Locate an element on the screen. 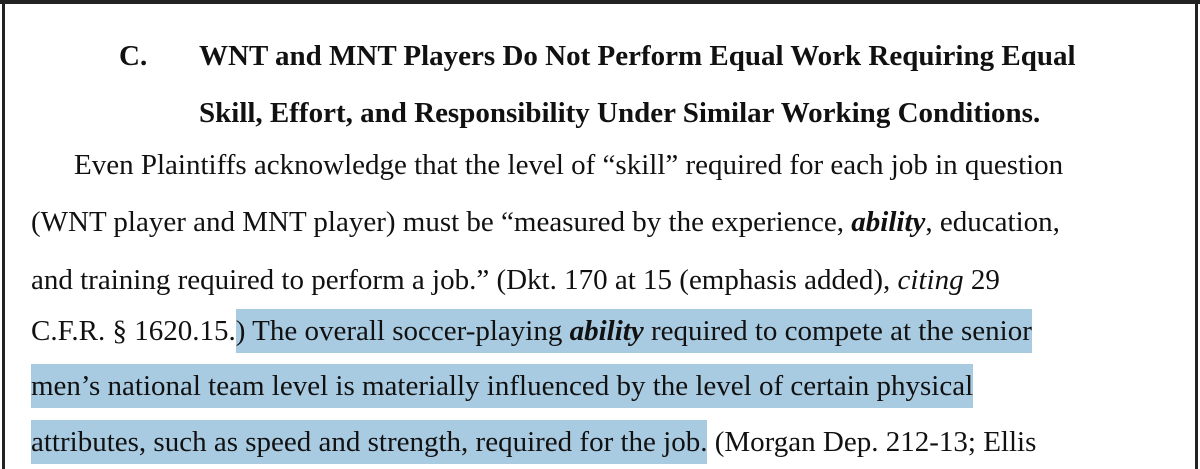 Image resolution: width=1200 pixels, height=469 pixels. body-text: (Morgan Dep. 212-13; Ellis is located at coordinates (872, 442).